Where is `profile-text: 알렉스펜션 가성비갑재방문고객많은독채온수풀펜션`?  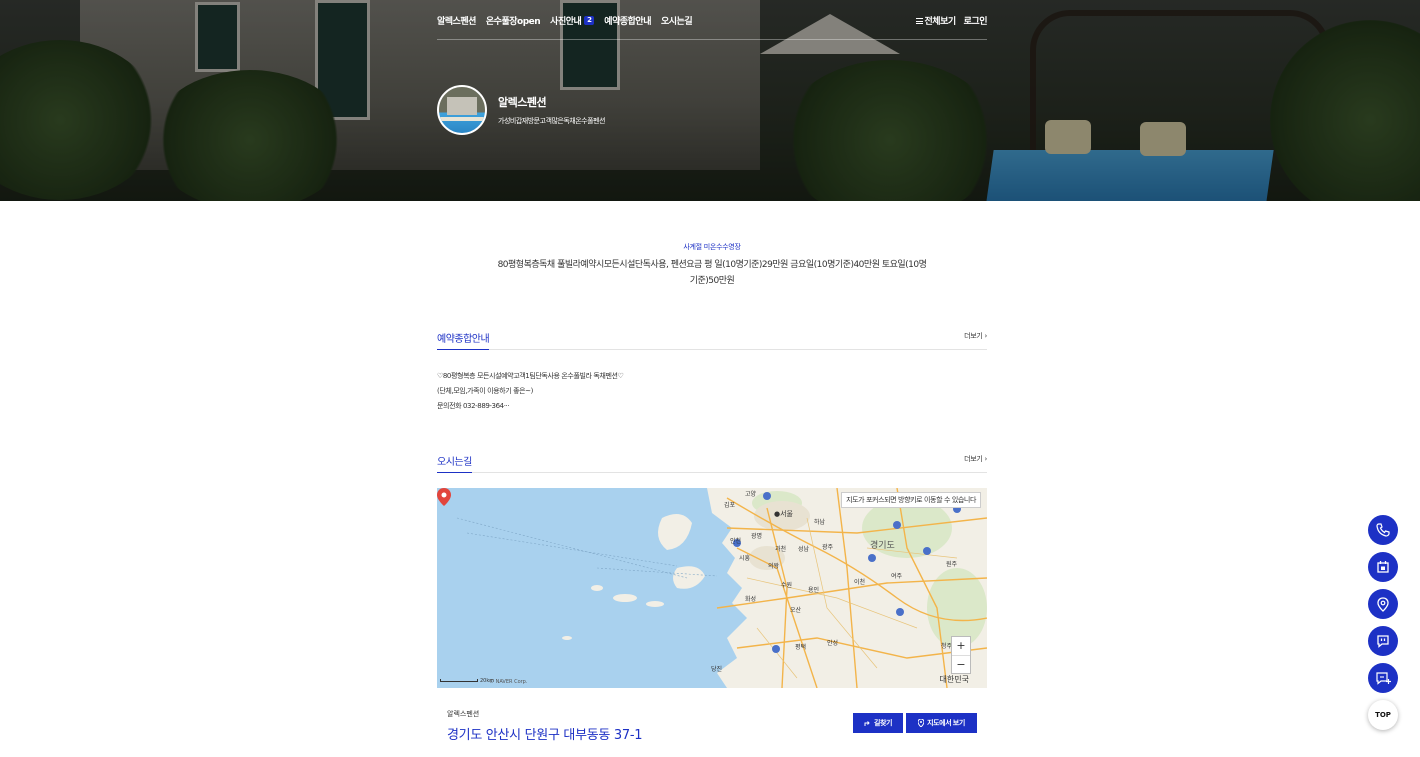
profile-text: 알렉스펜션 가성비갑재방문고객많은독채온수풀펜션 is located at coordinates (551, 110).